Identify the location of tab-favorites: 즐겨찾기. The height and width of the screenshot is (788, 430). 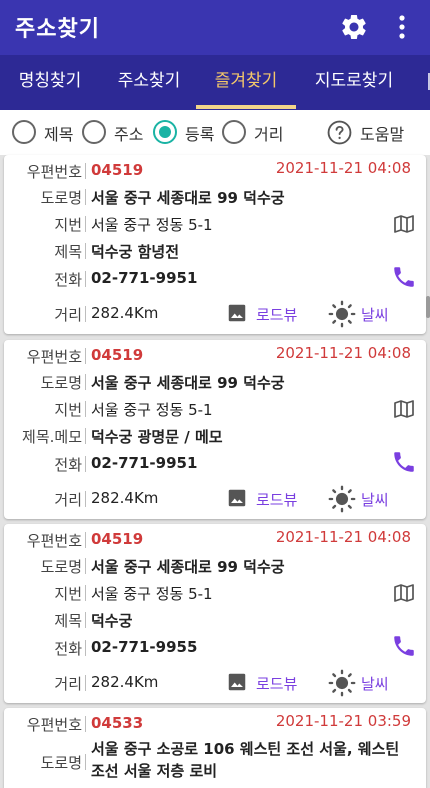
(246, 82).